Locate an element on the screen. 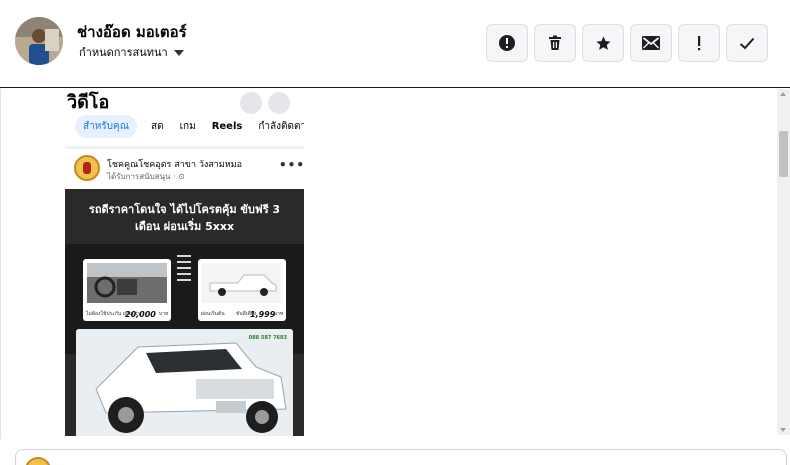  card-price: 20,000 is located at coordinates (140, 314).